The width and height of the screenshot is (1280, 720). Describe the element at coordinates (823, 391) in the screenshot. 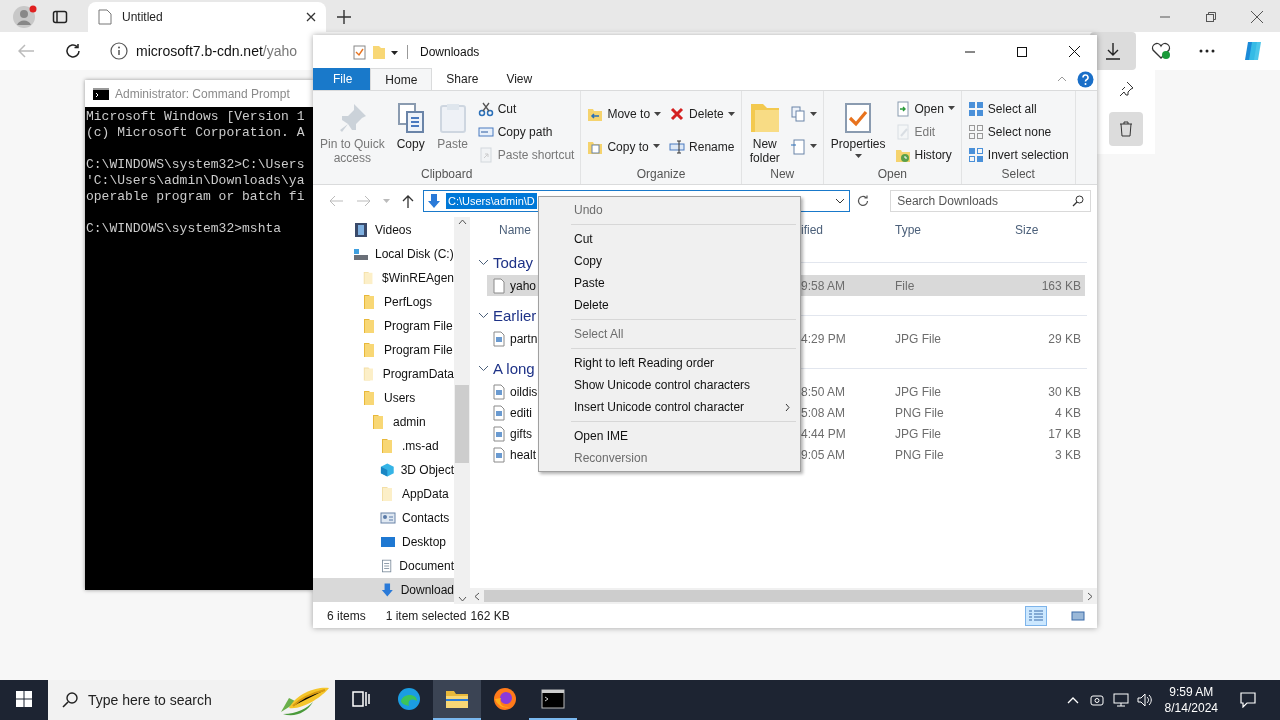

I see `file-date: 8:50 AM` at that location.